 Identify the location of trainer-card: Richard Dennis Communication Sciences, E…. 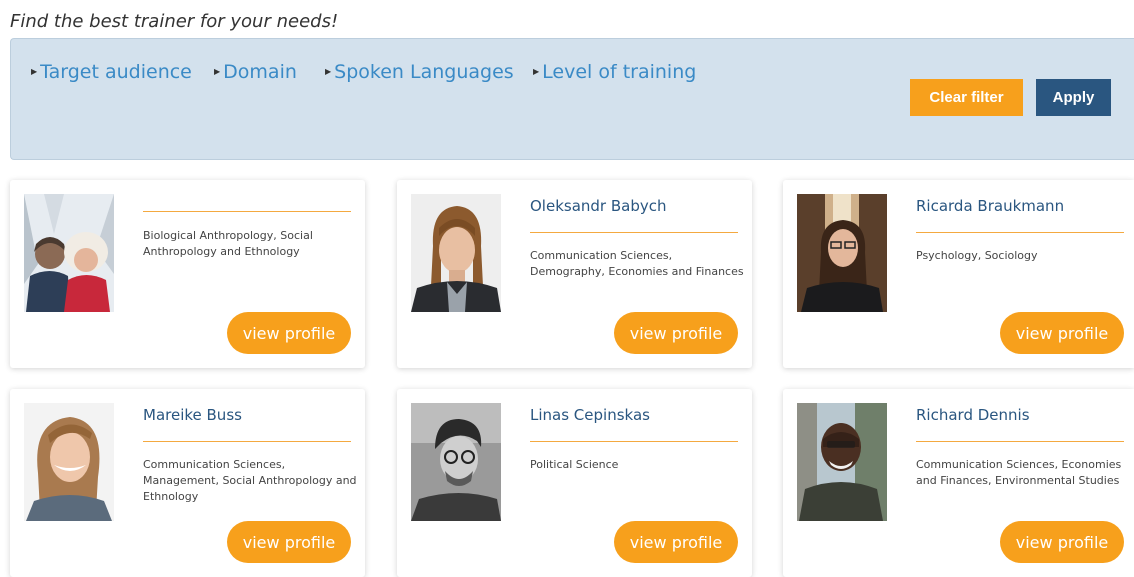
(958, 483).